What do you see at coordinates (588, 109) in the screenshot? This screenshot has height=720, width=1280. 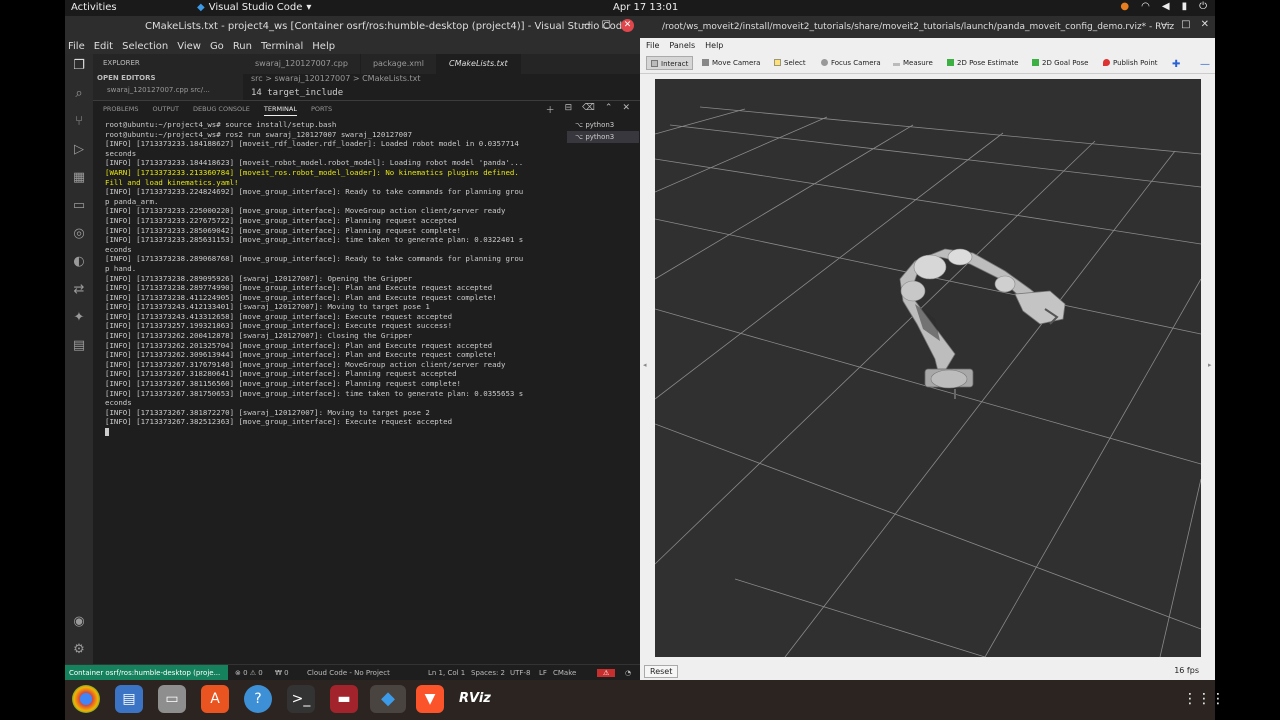 I see `trash-icon: ⌫` at bounding box center [588, 109].